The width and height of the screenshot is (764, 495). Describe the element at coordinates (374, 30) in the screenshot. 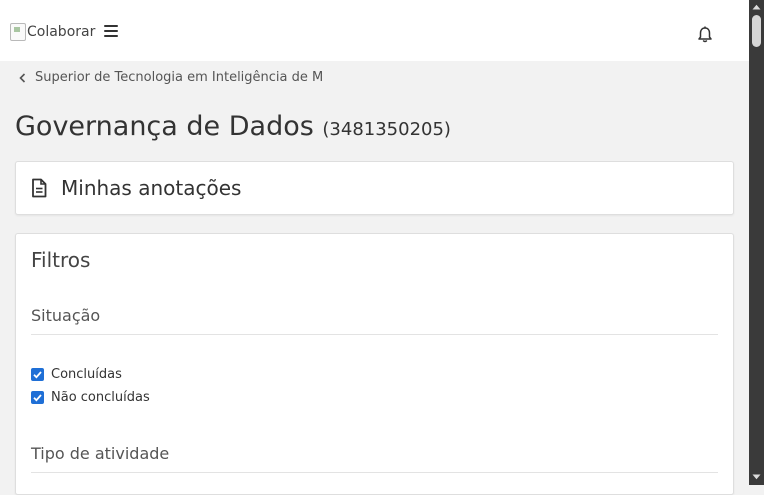

I see `top-bar: Colaborar` at that location.